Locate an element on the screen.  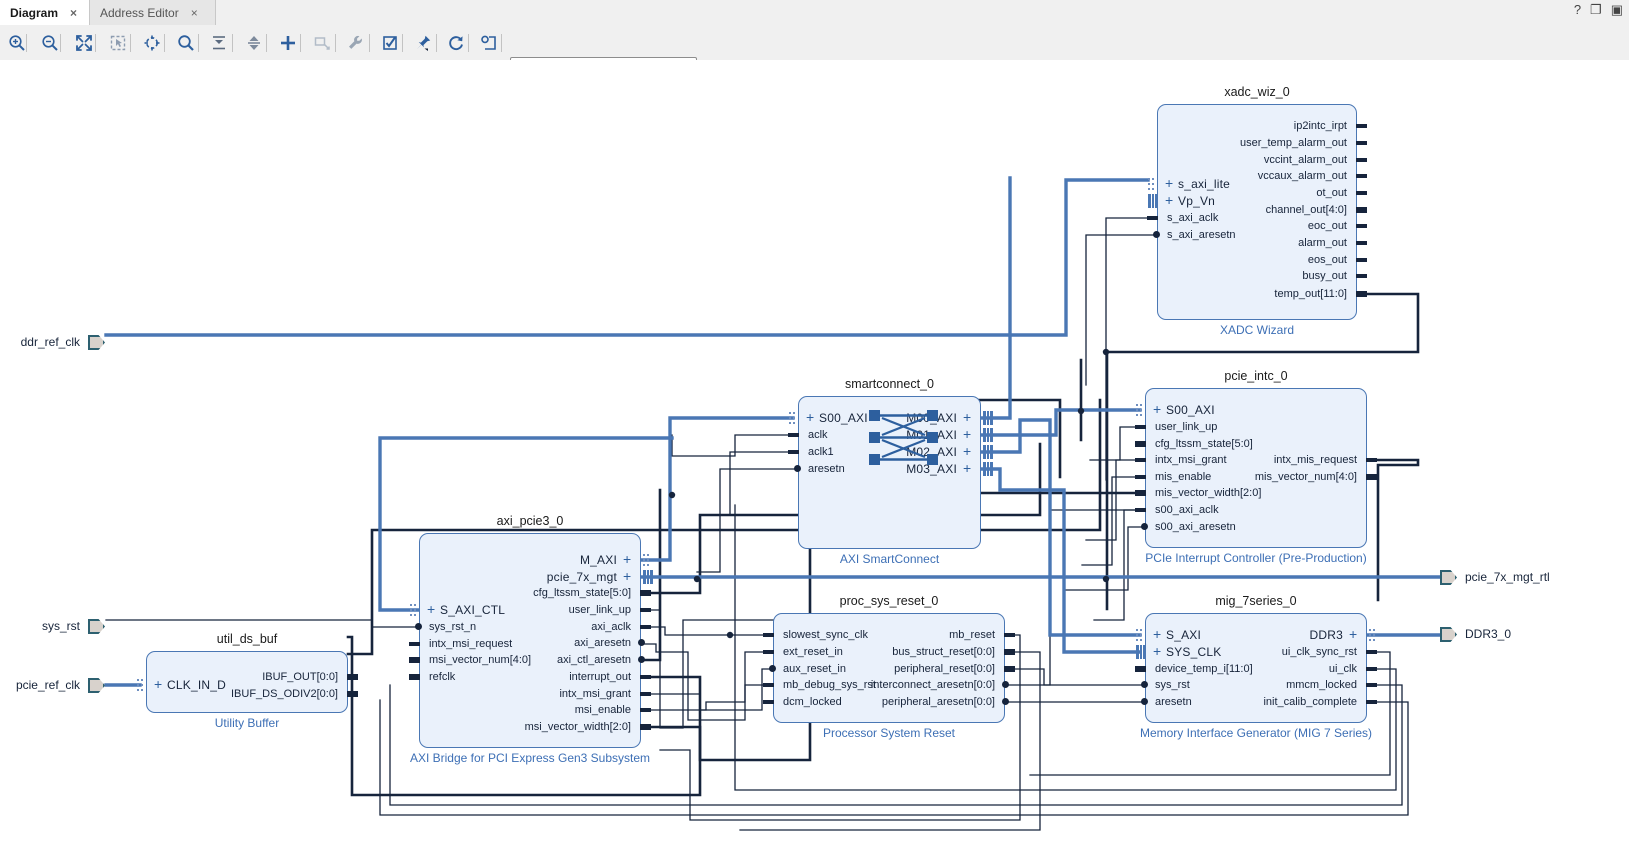
pin-proc_sys_reset_0-bus-struct-reset-0-0-: bus_struct_reset[0:0] is located at coordinates (884, 652).